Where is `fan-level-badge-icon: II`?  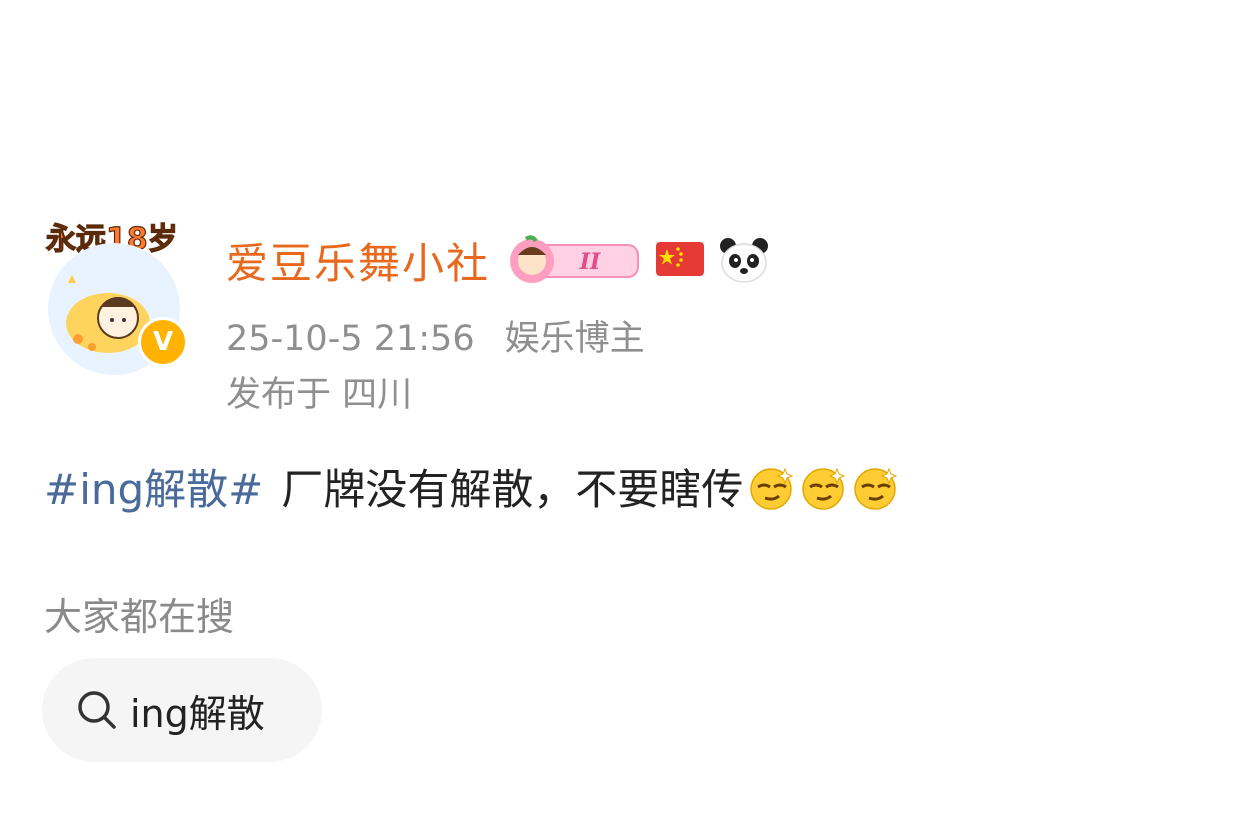
fan-level-badge-icon: II is located at coordinates (574, 260).